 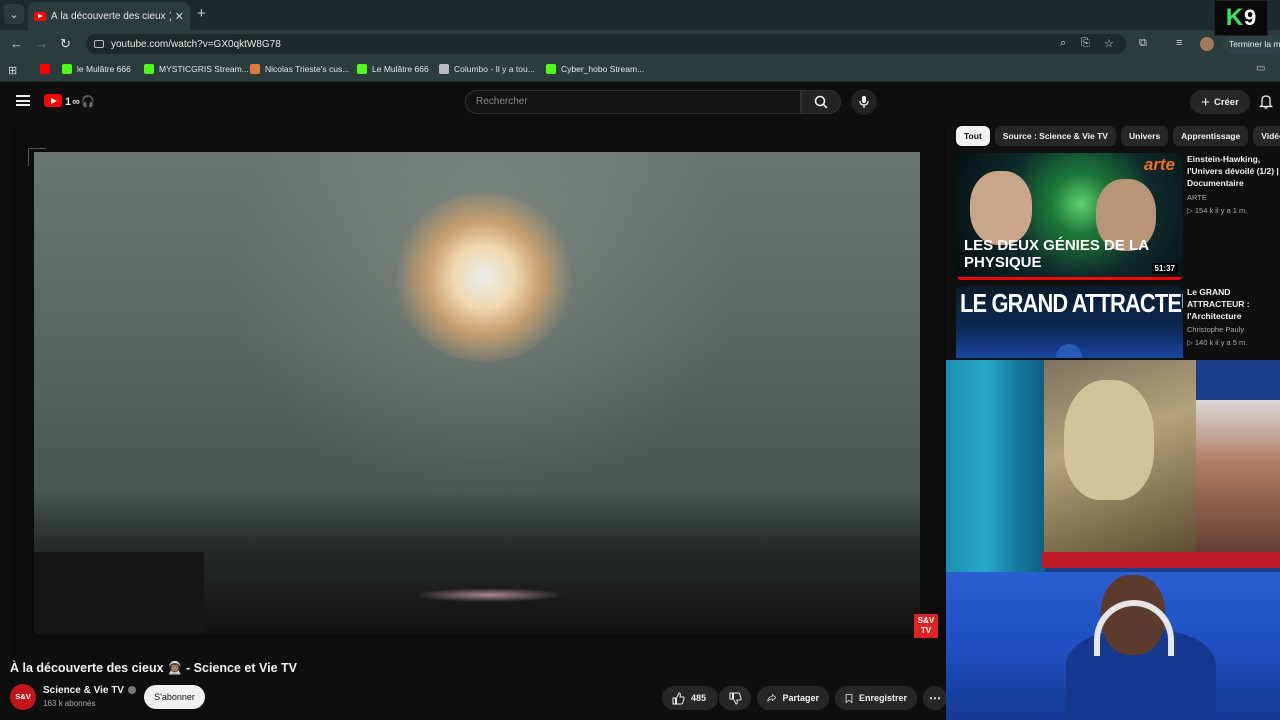 I want to click on dislike-button, so click(x=735, y=698).